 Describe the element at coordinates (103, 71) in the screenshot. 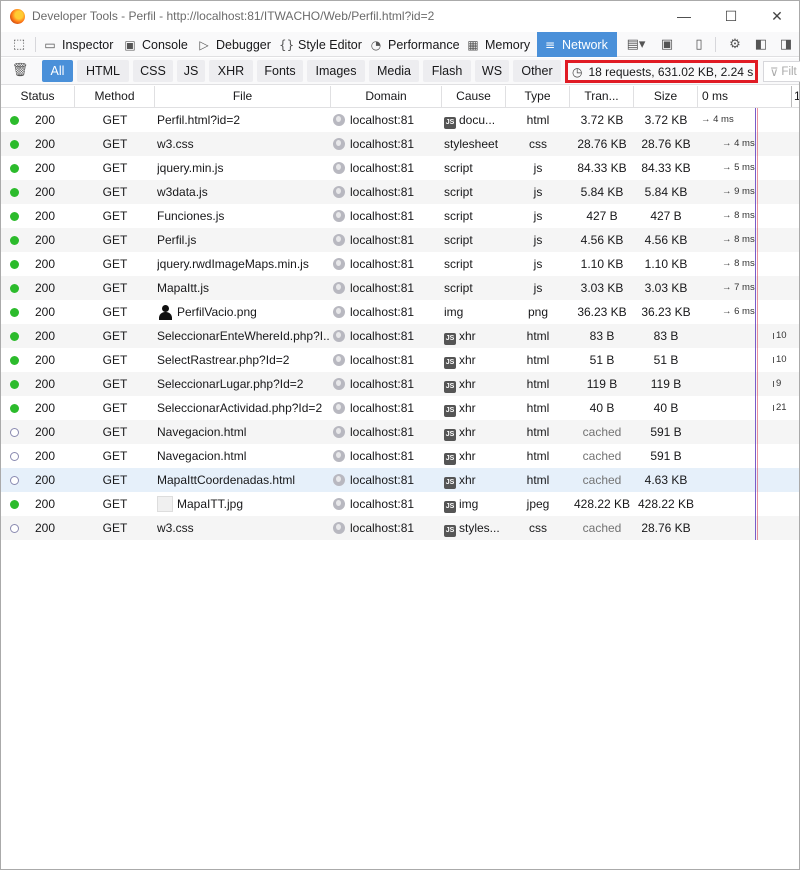

I see `filter-html-button: HTML` at that location.